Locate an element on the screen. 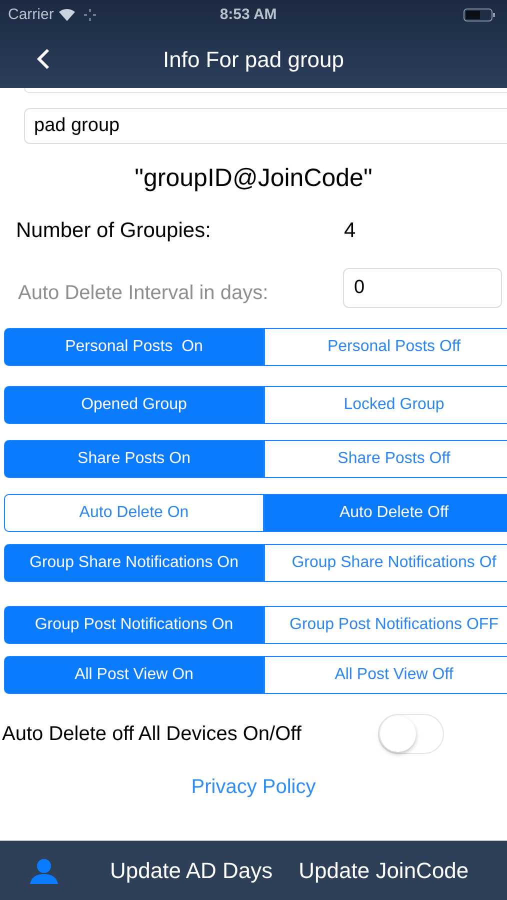 This screenshot has width=507, height=900. interval-label: Auto Delete Interval in days: is located at coordinates (144, 293).